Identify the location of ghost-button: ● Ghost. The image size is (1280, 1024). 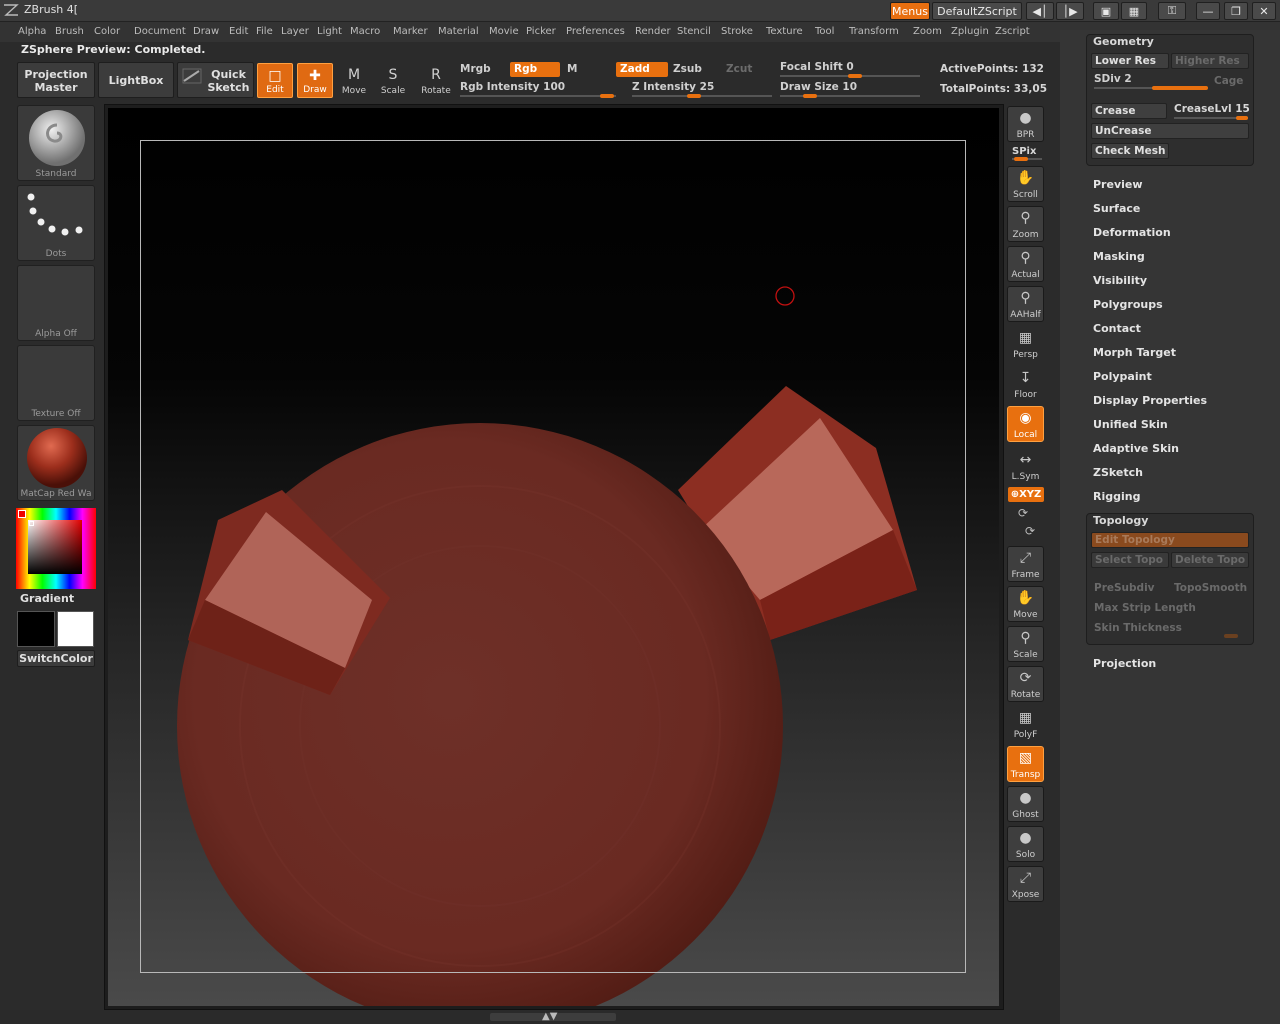
(1025, 804).